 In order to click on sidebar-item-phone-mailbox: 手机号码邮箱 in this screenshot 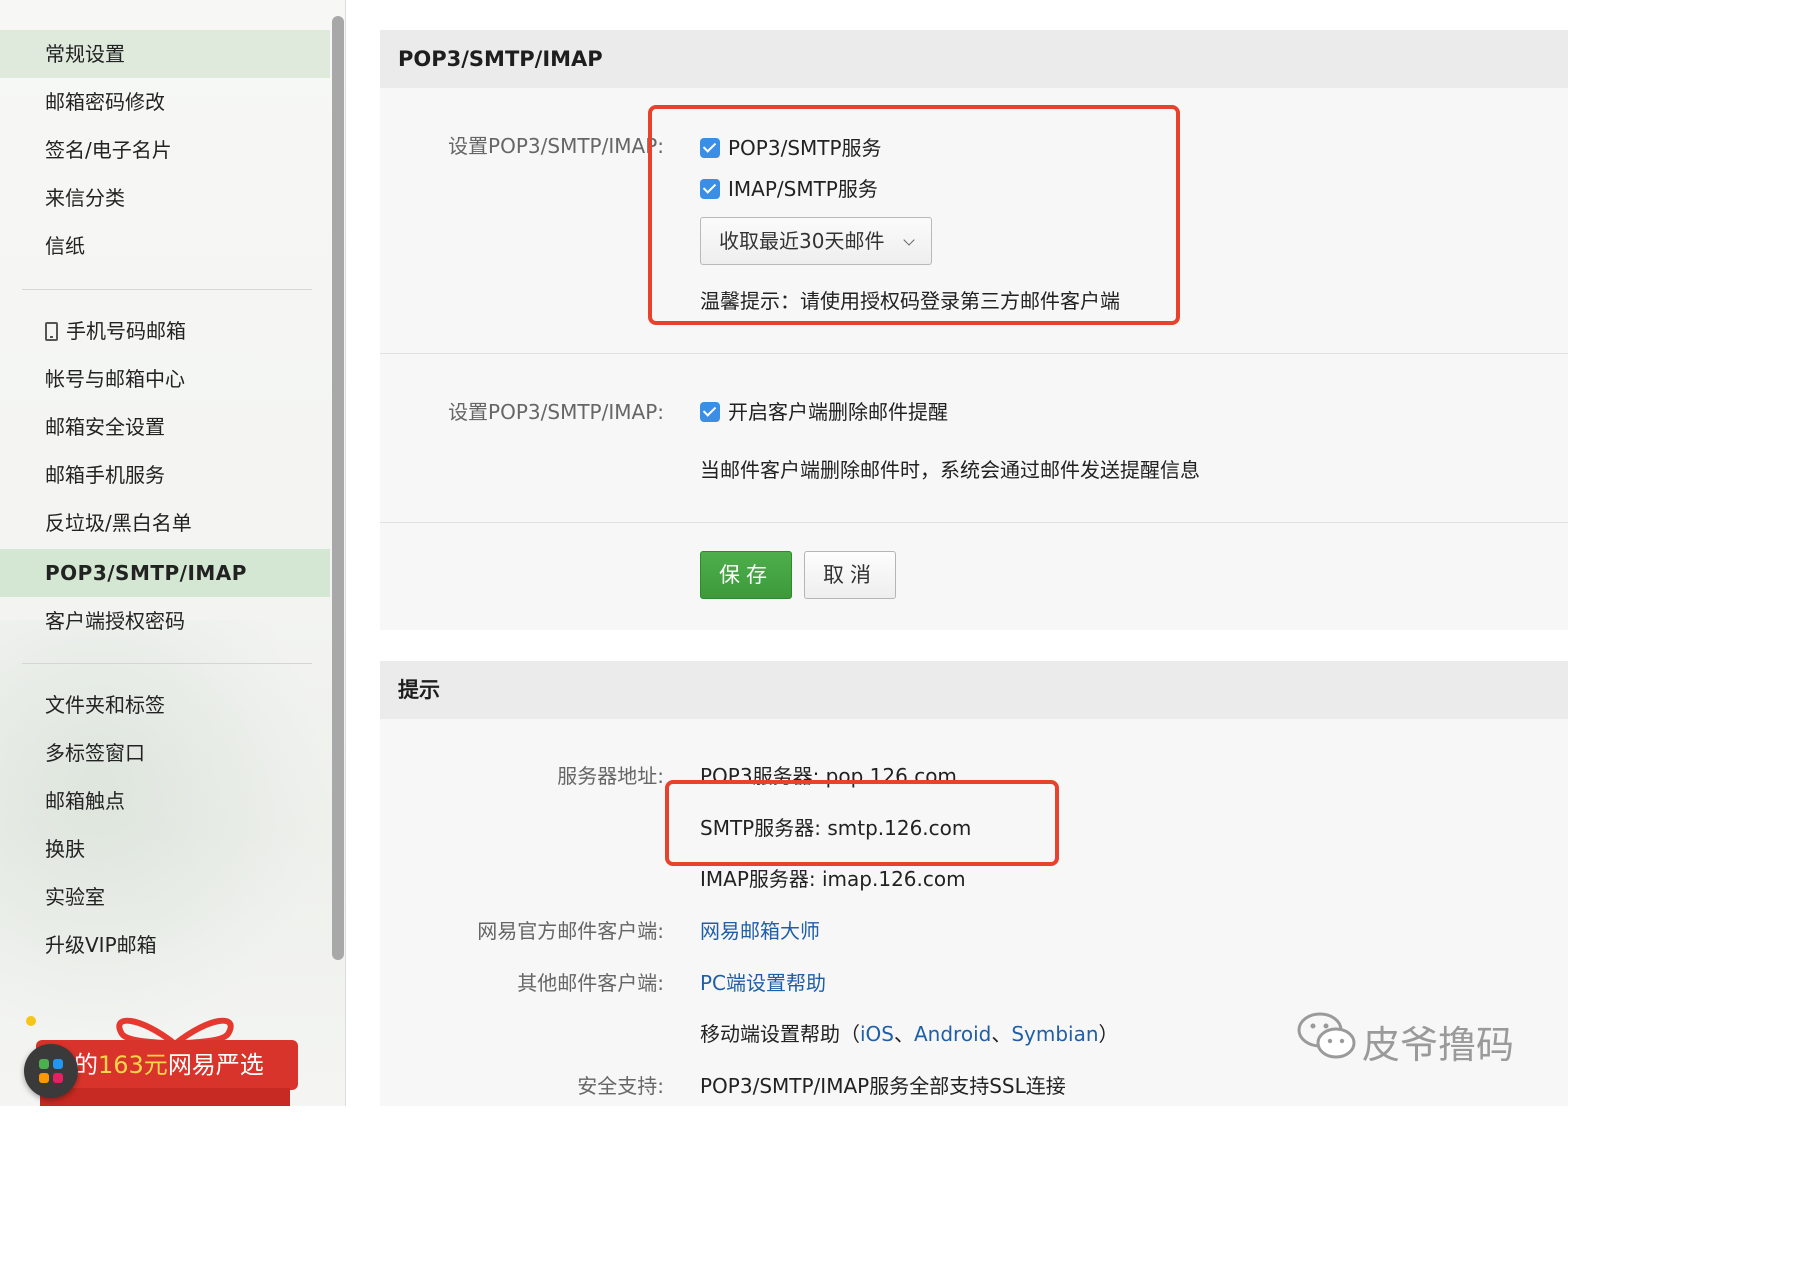, I will do `click(165, 331)`.